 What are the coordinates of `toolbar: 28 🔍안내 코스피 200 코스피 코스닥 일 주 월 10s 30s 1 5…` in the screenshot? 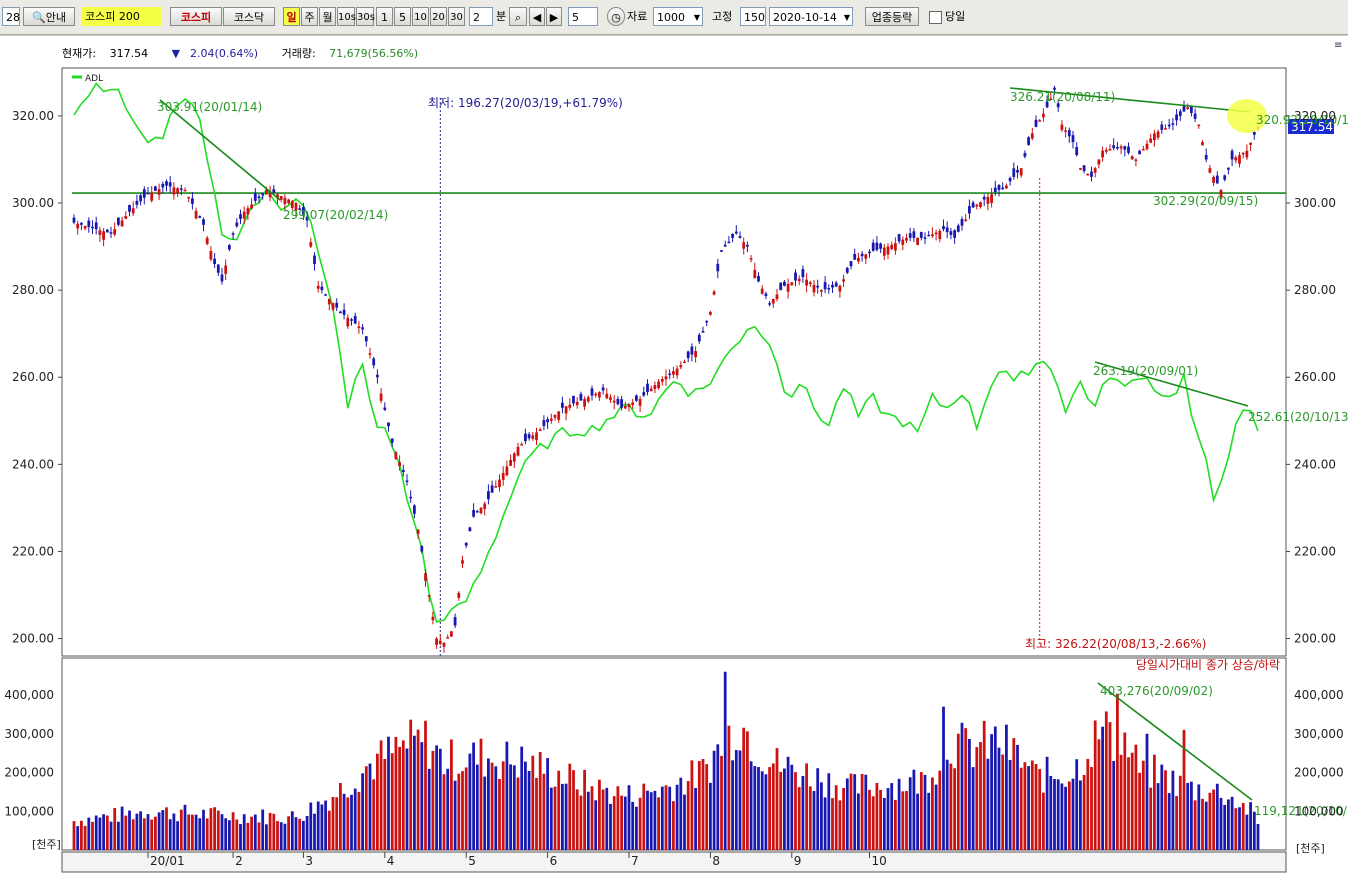 It's located at (674, 17).